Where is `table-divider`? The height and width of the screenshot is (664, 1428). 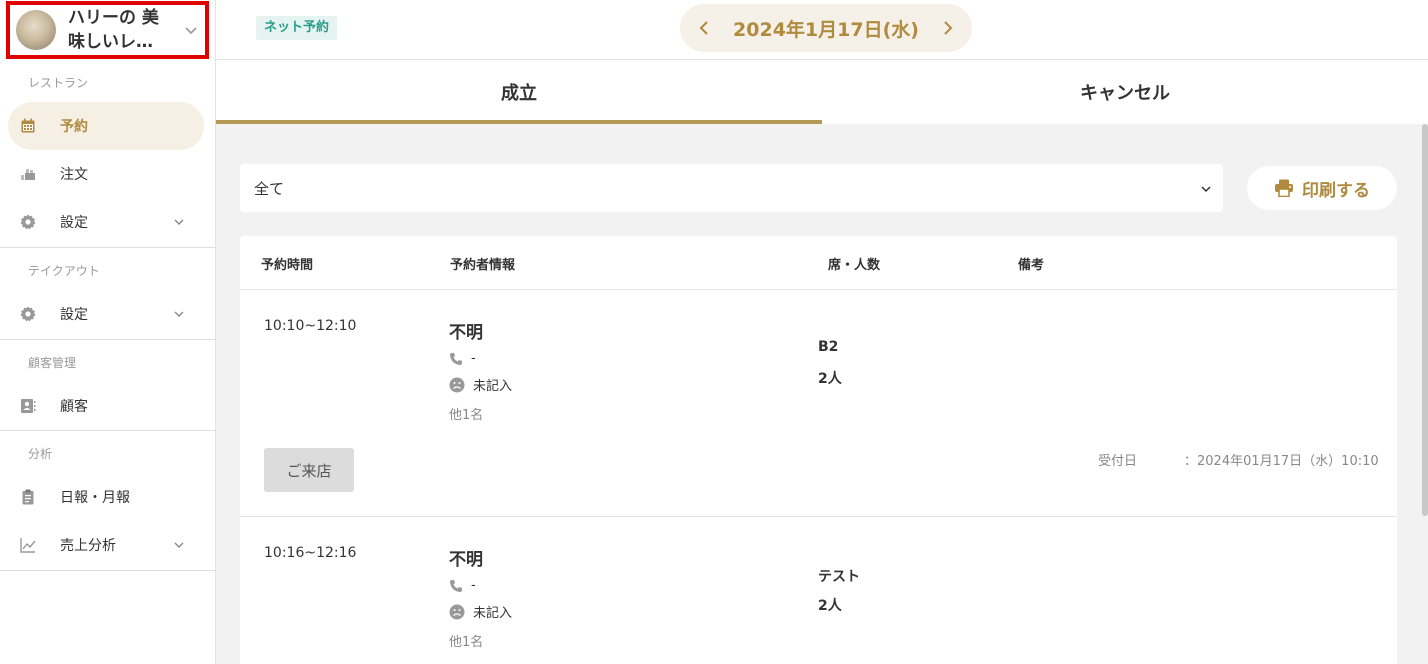 table-divider is located at coordinates (818, 289).